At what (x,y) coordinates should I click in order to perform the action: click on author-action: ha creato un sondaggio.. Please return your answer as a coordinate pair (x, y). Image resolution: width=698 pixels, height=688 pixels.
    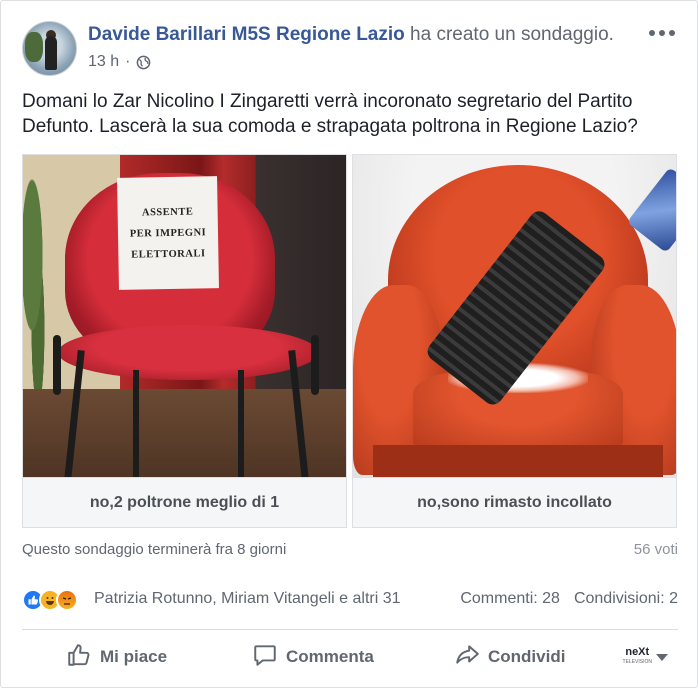
    Looking at the image, I should click on (509, 34).